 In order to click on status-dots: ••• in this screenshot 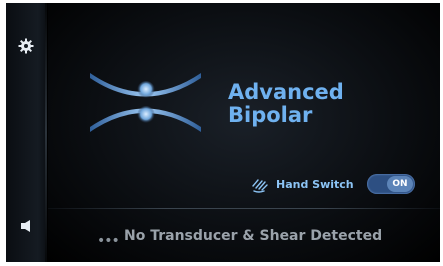, I will do `click(108, 241)`.